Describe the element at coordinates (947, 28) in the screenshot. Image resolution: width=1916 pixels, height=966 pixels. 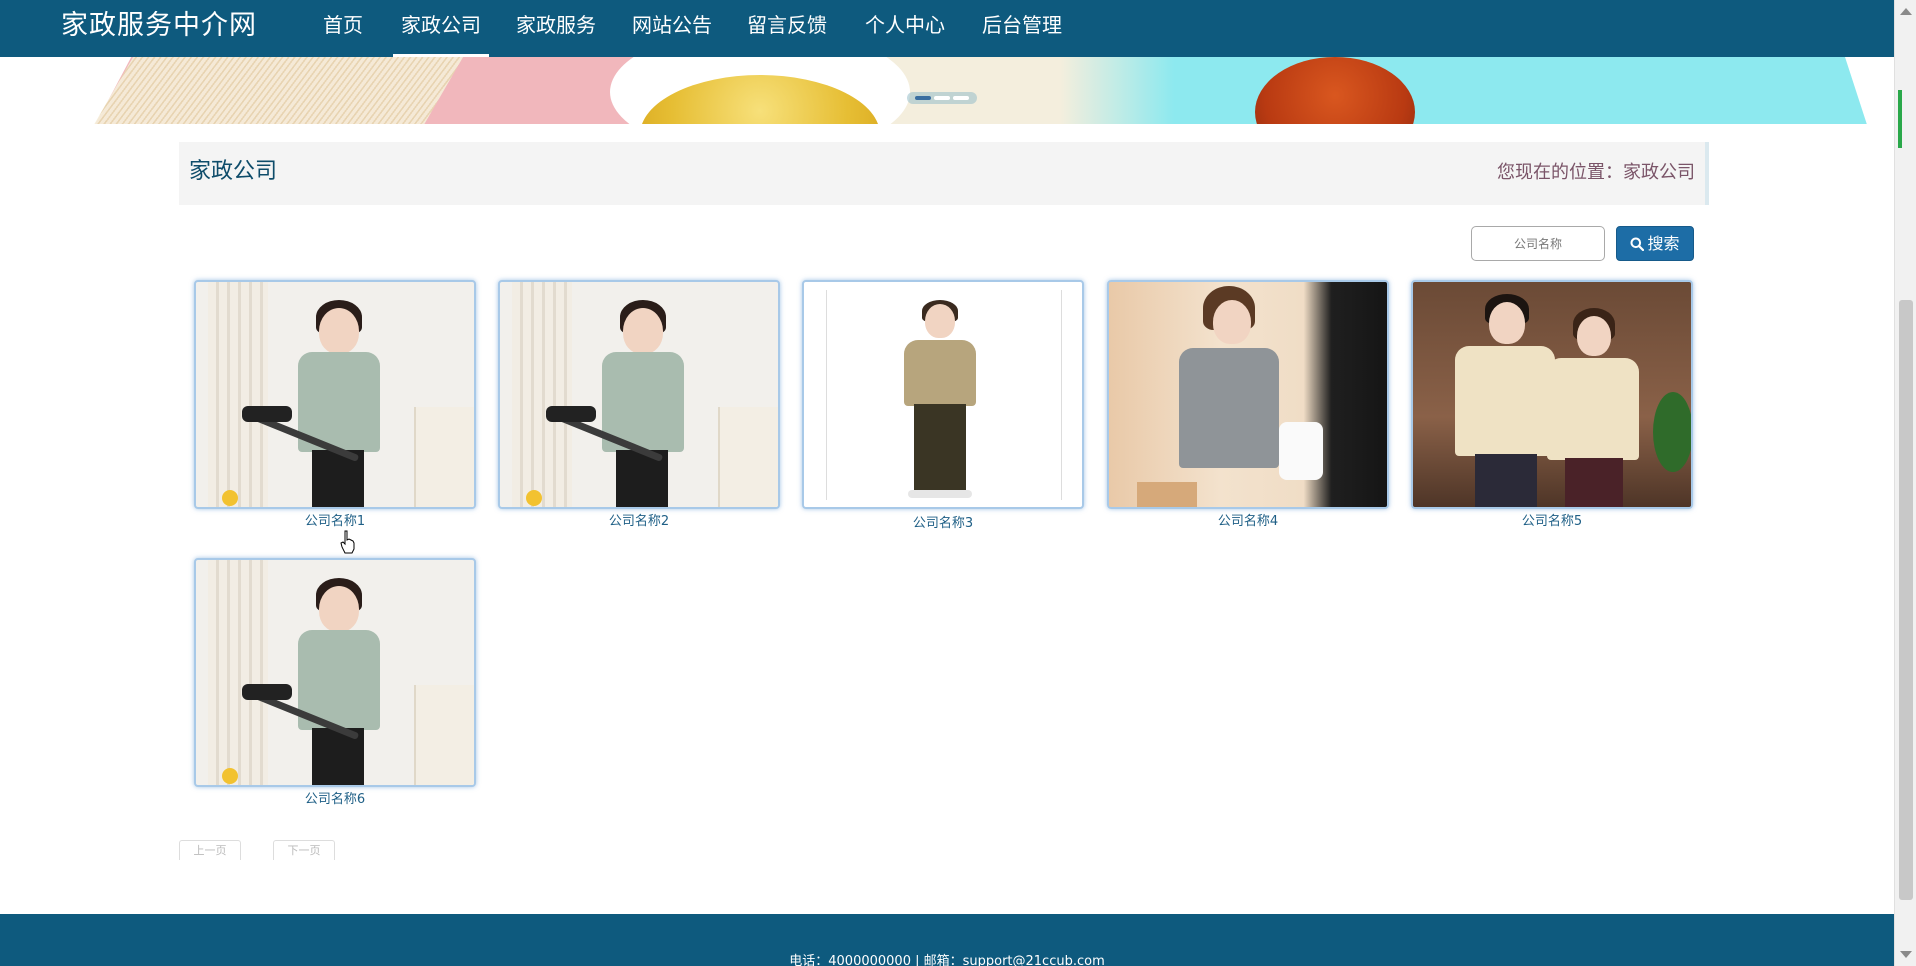
I see `top-navbar: 家政服务中介网 首页 家政公司 家政服务 网站公告 留言反馈 个人中心 后台管理` at that location.